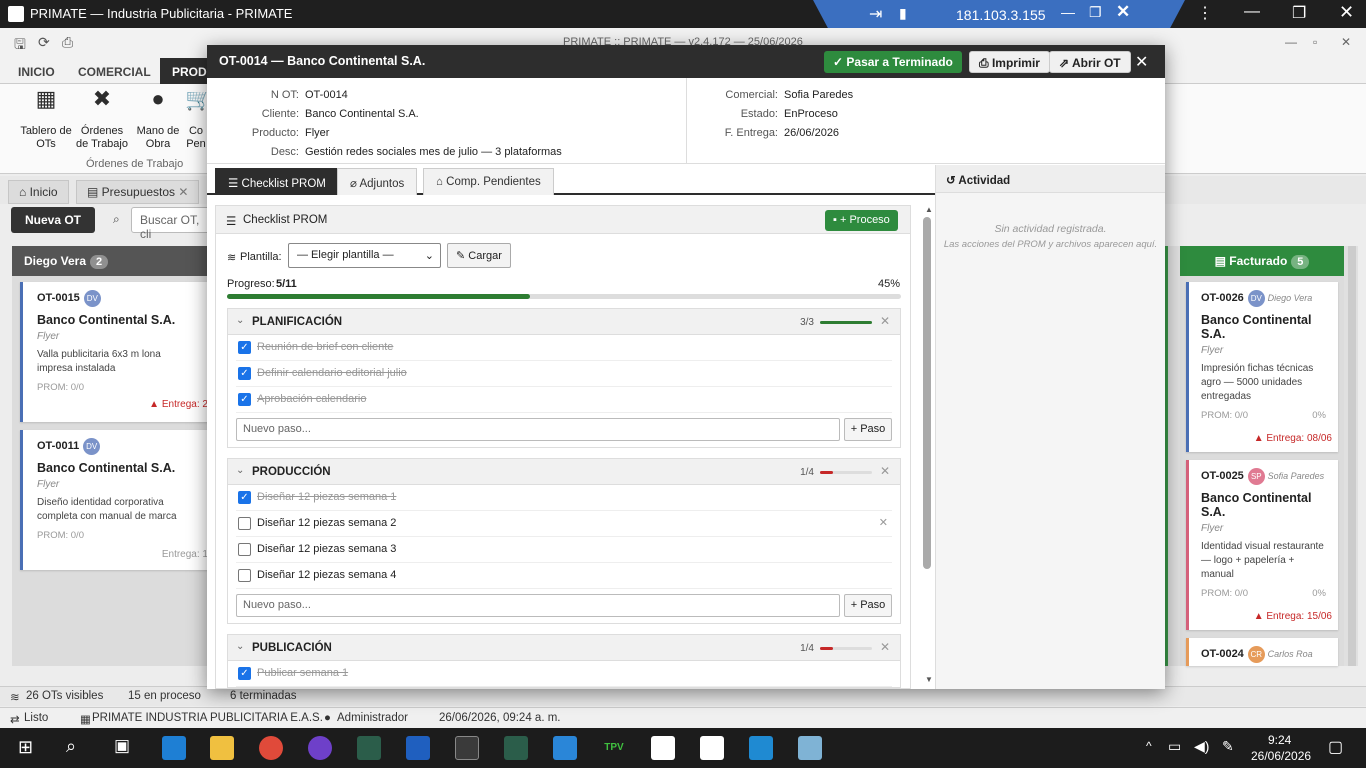 The height and width of the screenshot is (768, 1366). Describe the element at coordinates (320, 748) in the screenshot. I see `github-icon` at that location.